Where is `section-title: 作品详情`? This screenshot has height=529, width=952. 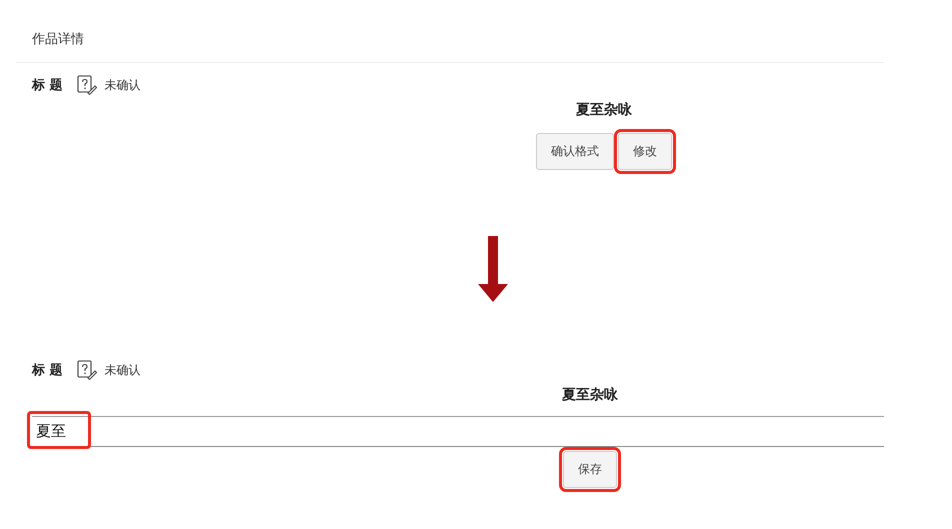 section-title: 作品详情 is located at coordinates (58, 39).